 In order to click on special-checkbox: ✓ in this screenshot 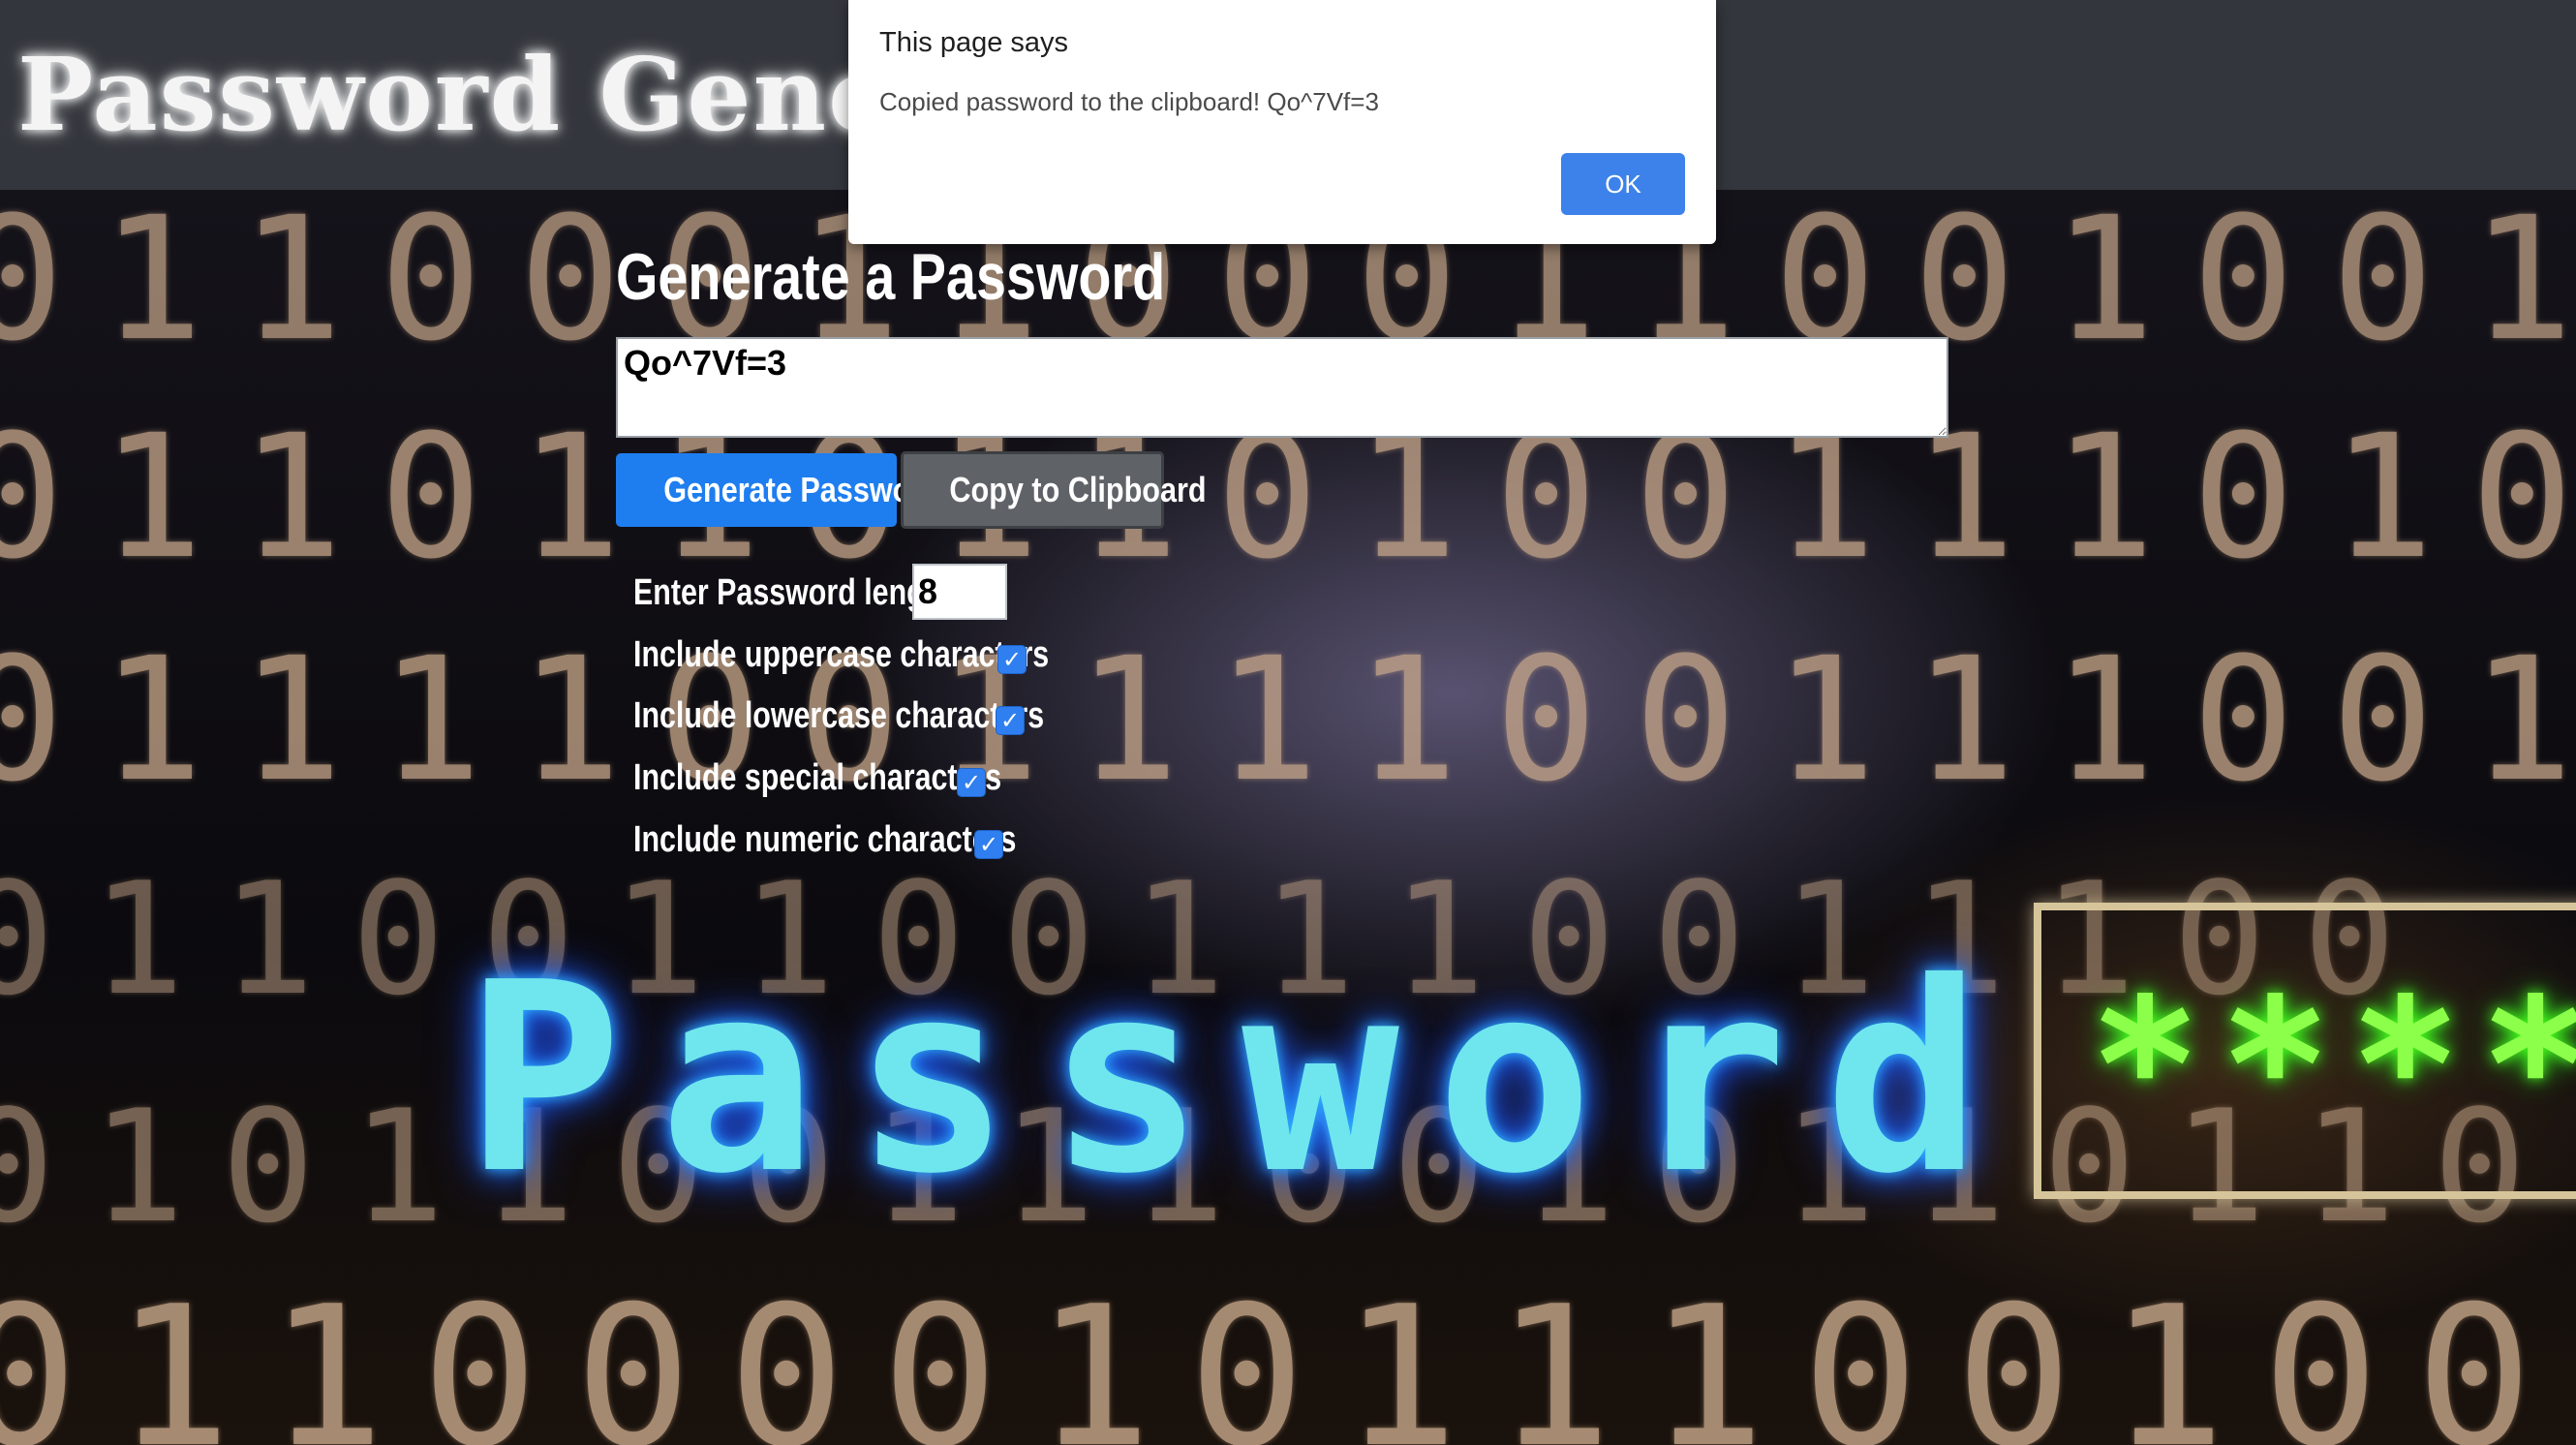, I will do `click(971, 783)`.